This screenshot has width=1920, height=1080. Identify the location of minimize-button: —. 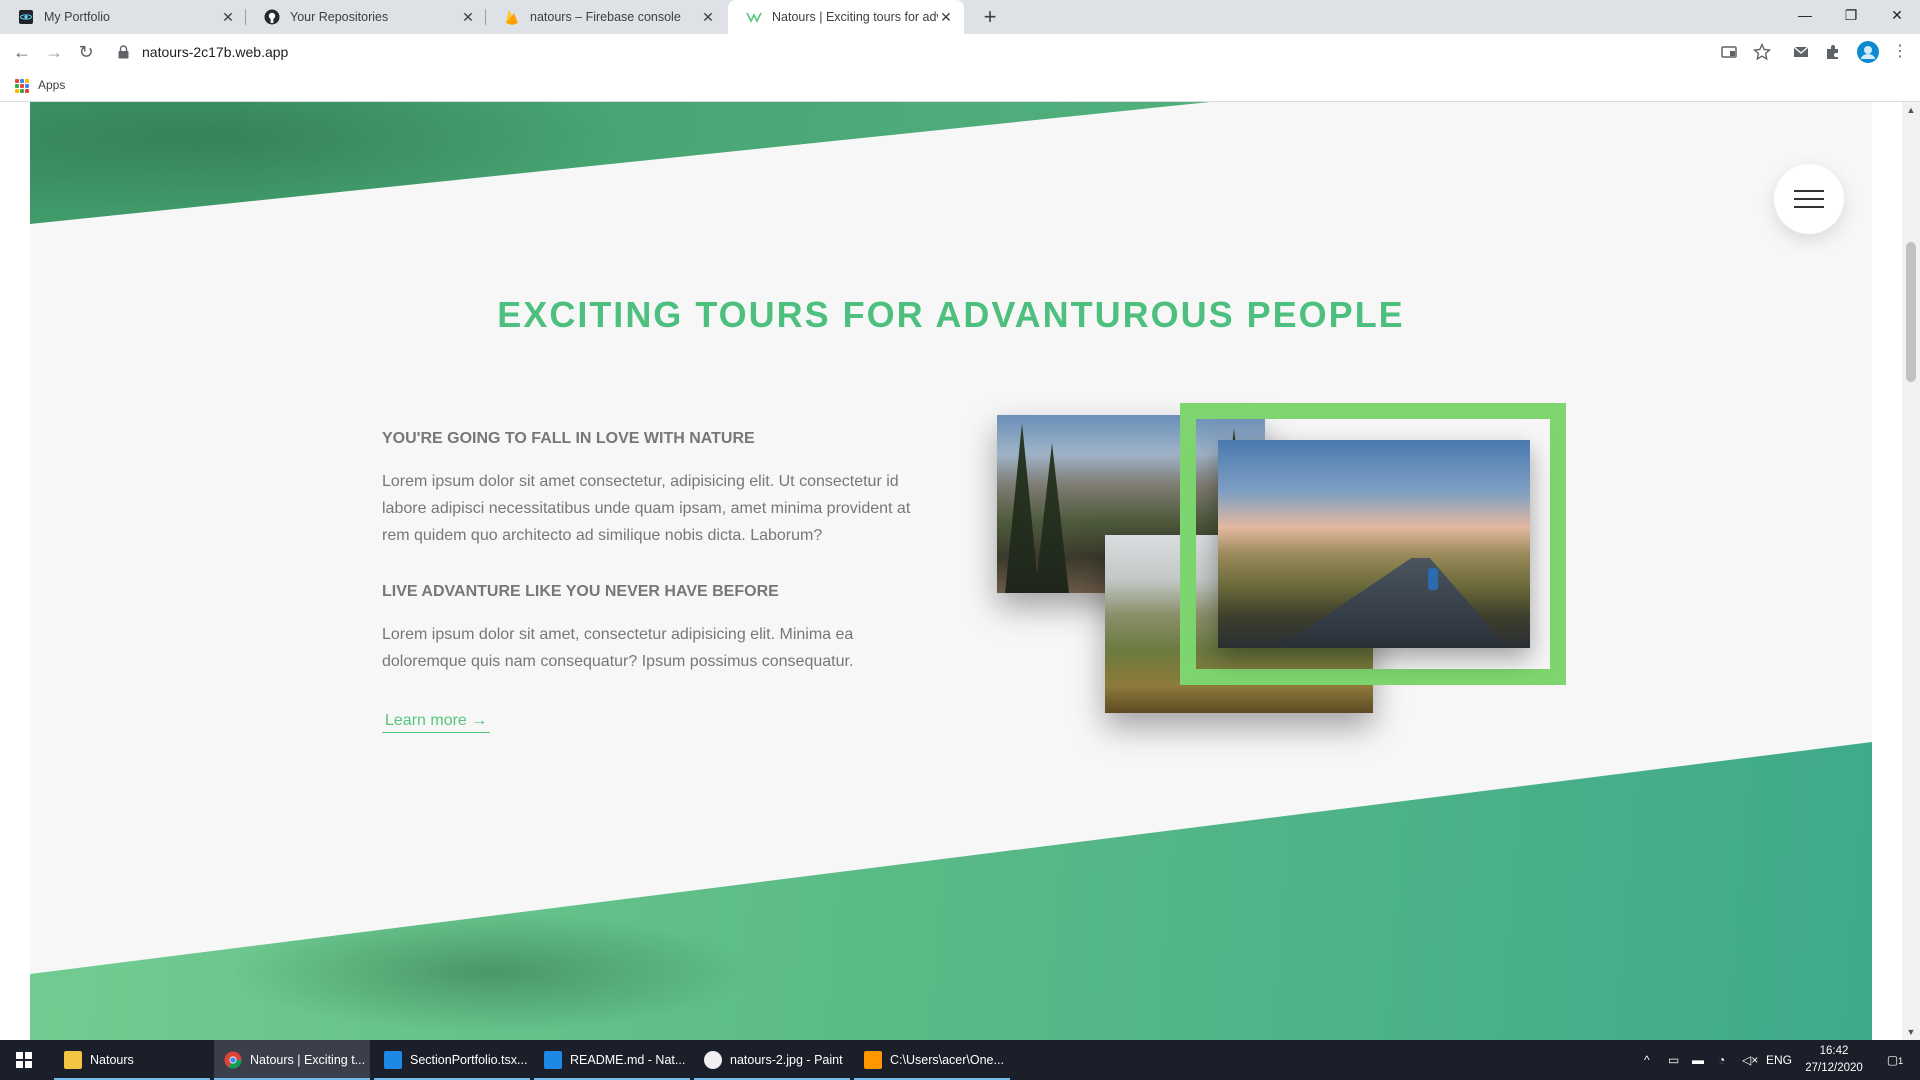
(1805, 15).